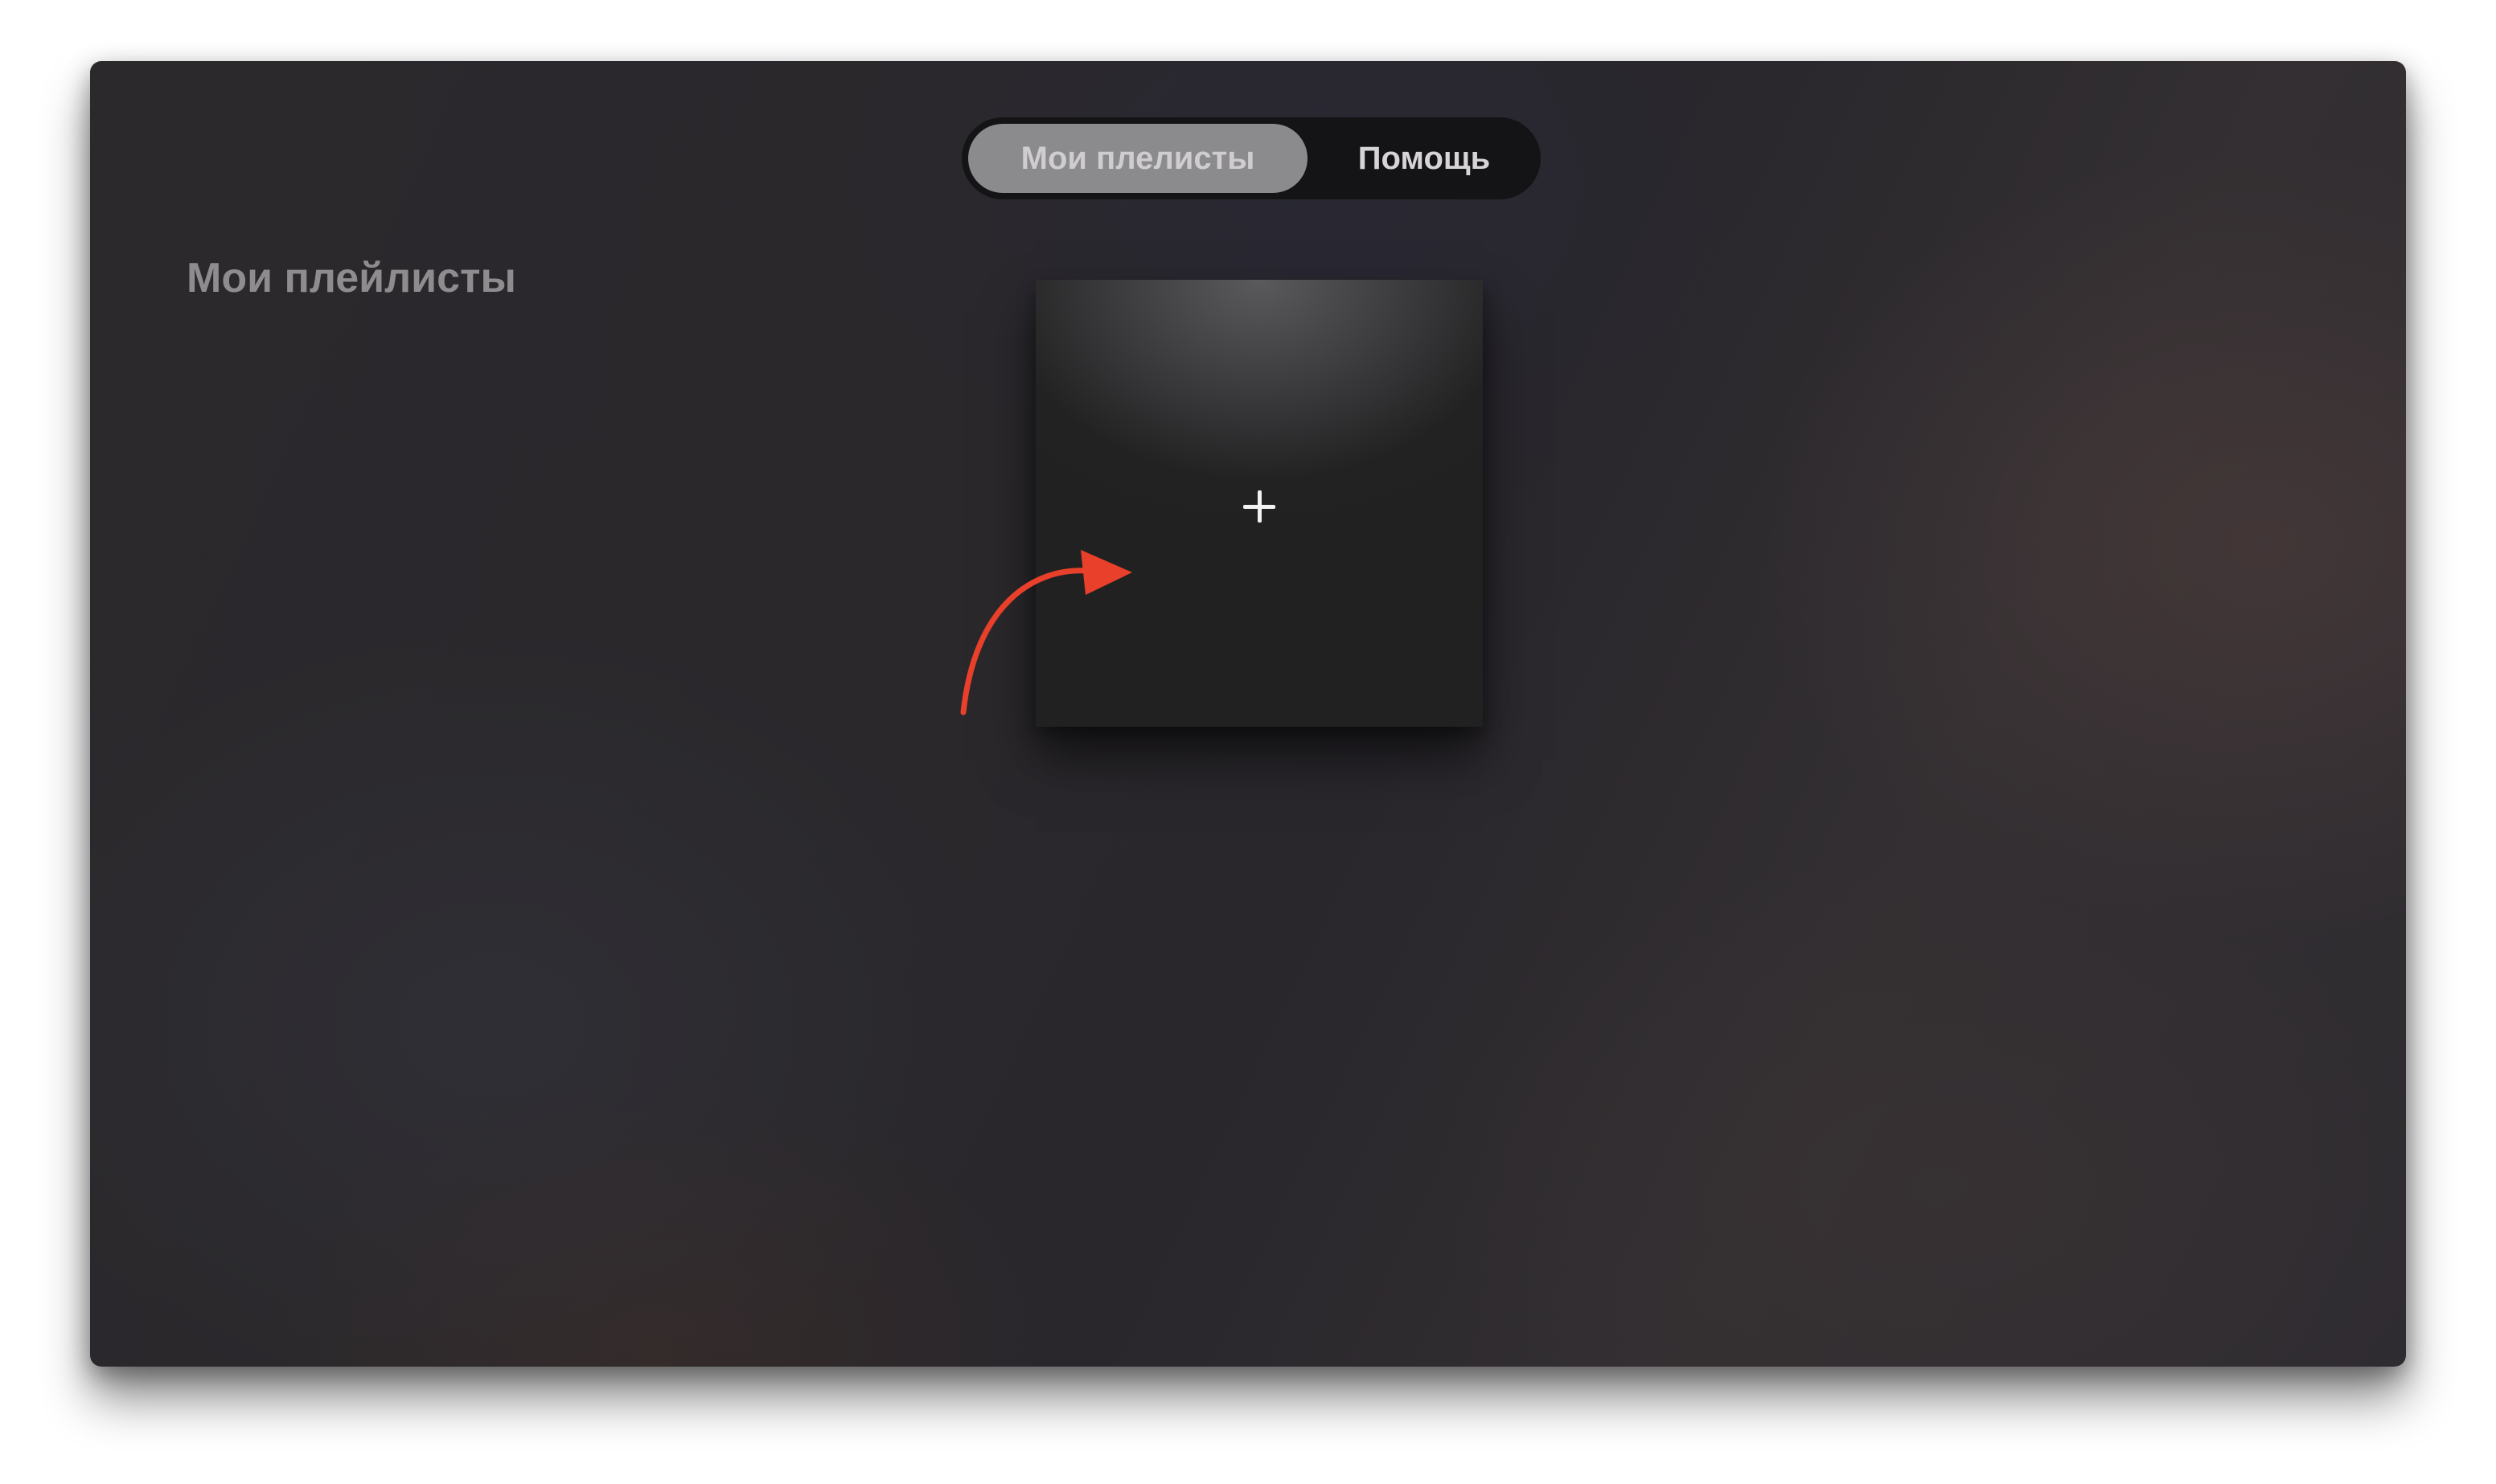  Describe the element at coordinates (1138, 159) in the screenshot. I see `tab-my-playlists: Мои плелисты` at that location.